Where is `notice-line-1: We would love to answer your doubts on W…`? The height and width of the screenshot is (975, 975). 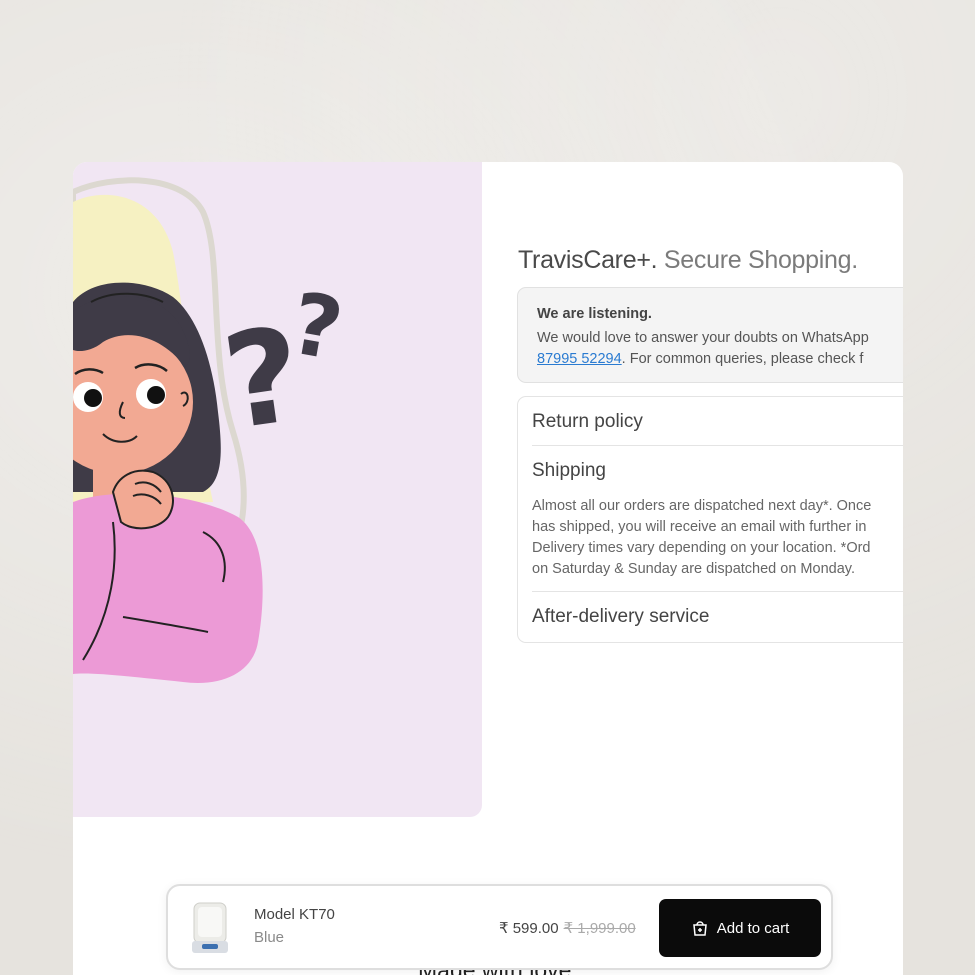 notice-line-1: We would love to answer your doubts on W… is located at coordinates (703, 338).